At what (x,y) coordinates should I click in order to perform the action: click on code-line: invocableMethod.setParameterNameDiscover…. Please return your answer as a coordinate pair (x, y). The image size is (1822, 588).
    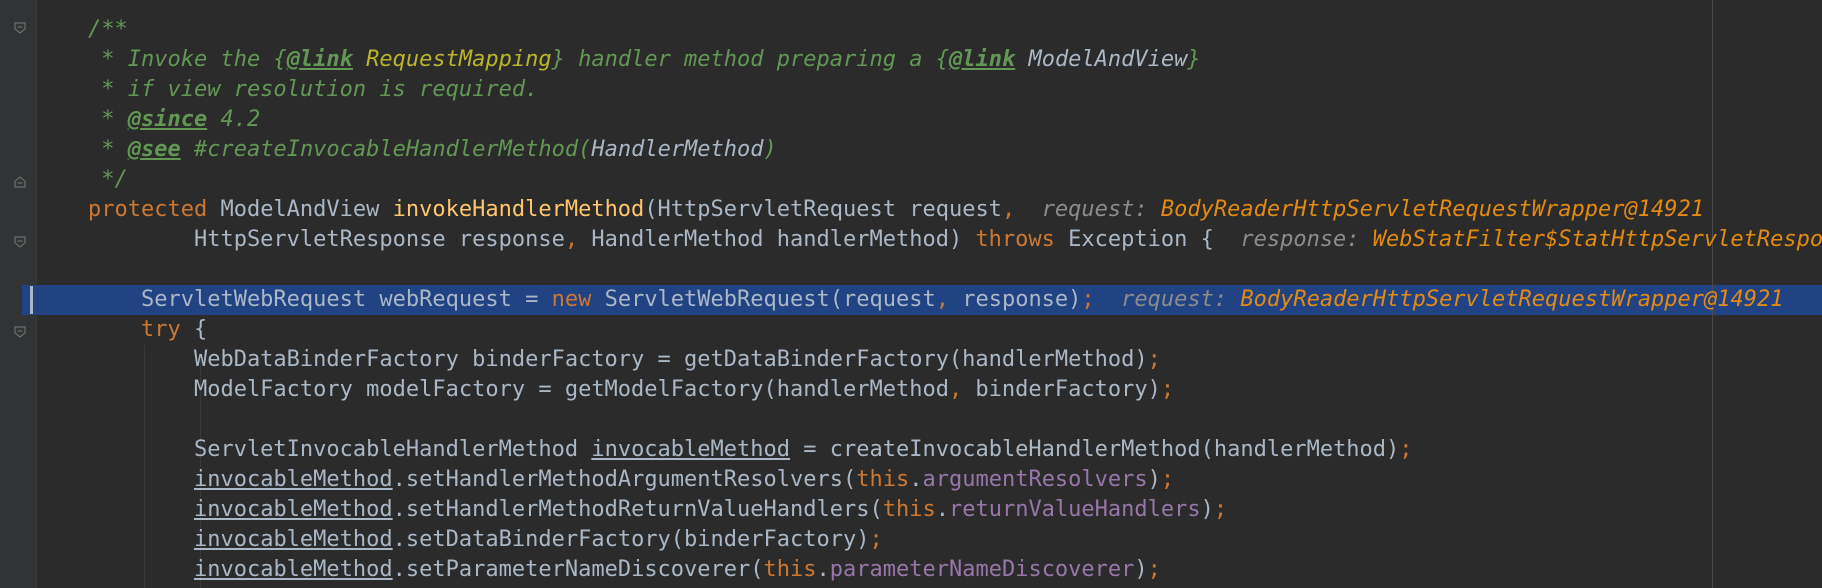
    Looking at the image, I should click on (911, 570).